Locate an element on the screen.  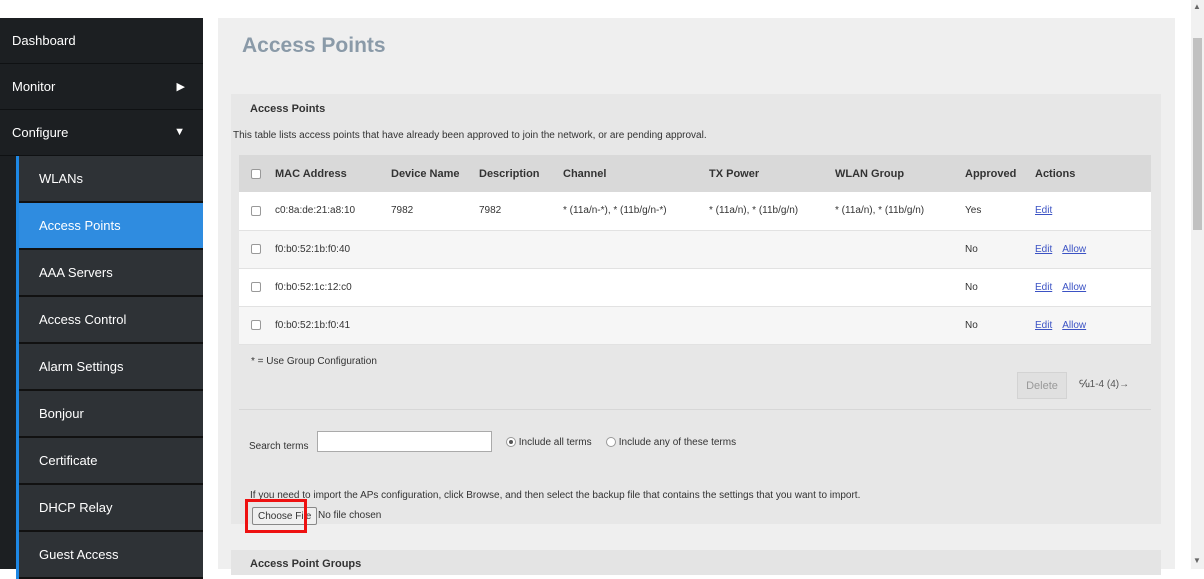
sidebar-item-dhcp-relay: DHCP Relay is located at coordinates (111, 508).